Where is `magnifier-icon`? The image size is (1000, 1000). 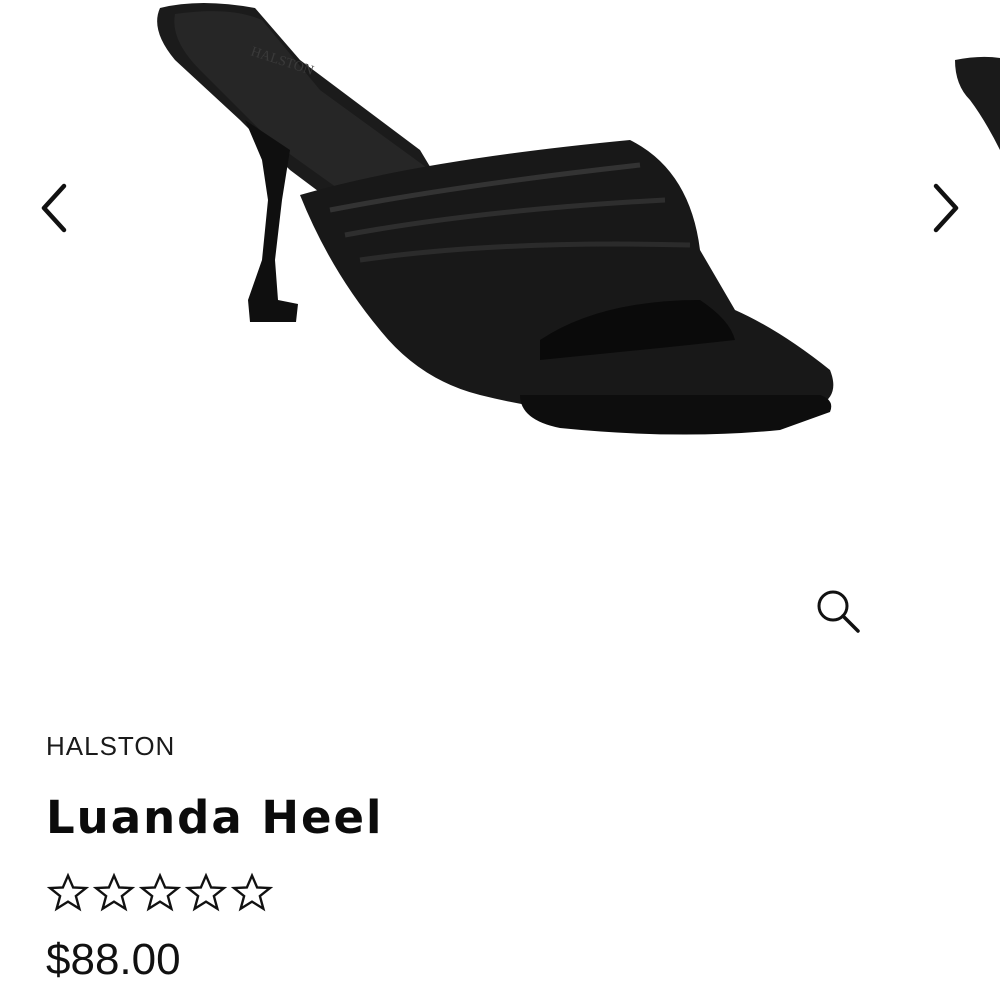
magnifier-icon is located at coordinates (838, 611).